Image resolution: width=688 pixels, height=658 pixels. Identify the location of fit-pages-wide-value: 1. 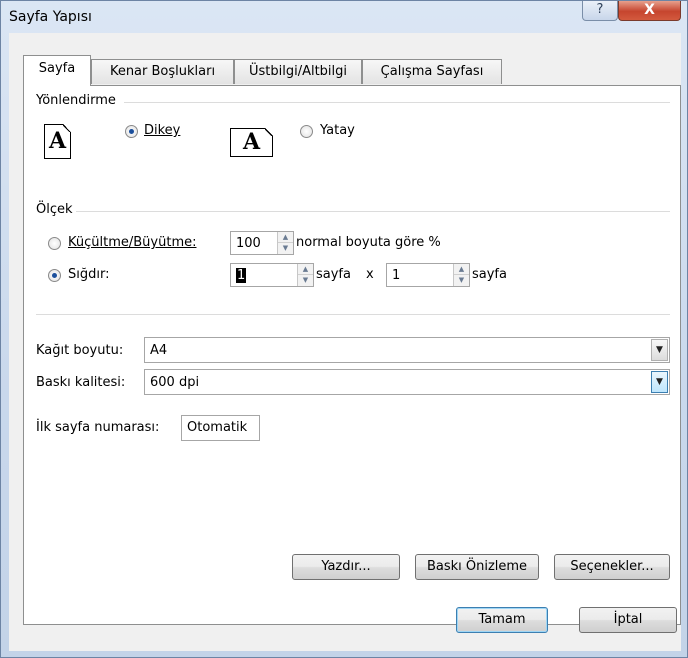
(241, 275).